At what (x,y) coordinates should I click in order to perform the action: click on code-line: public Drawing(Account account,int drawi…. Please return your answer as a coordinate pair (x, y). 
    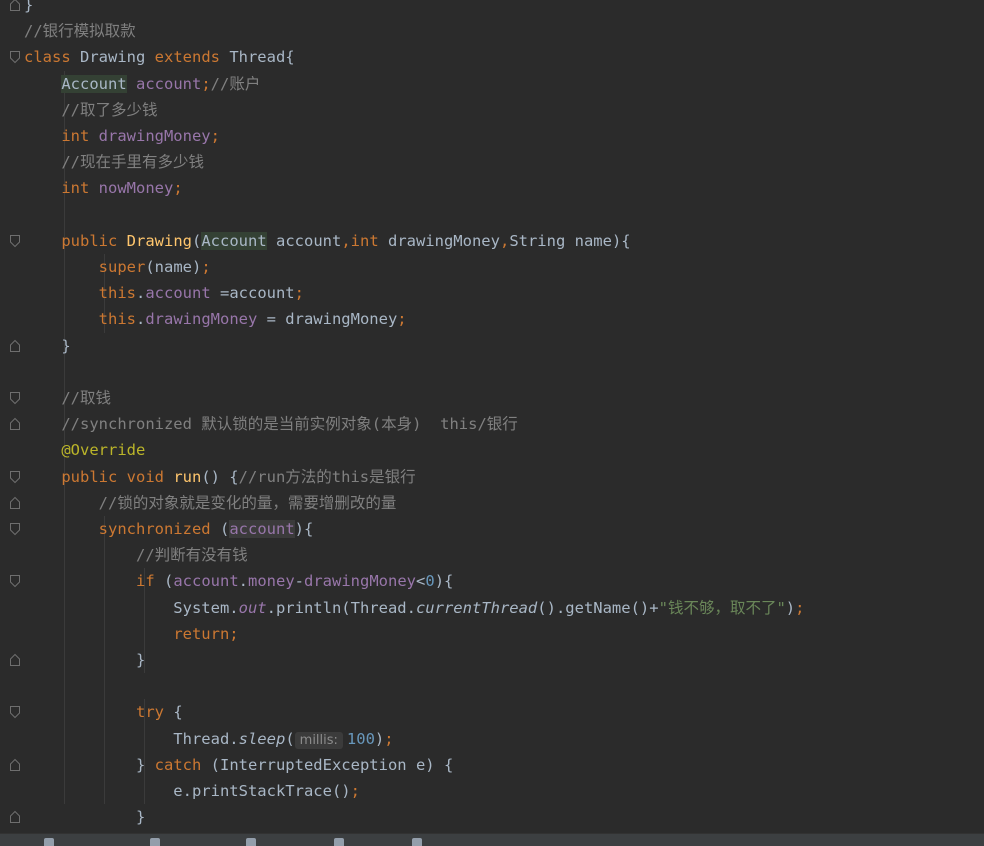
    Looking at the image, I should click on (327, 241).